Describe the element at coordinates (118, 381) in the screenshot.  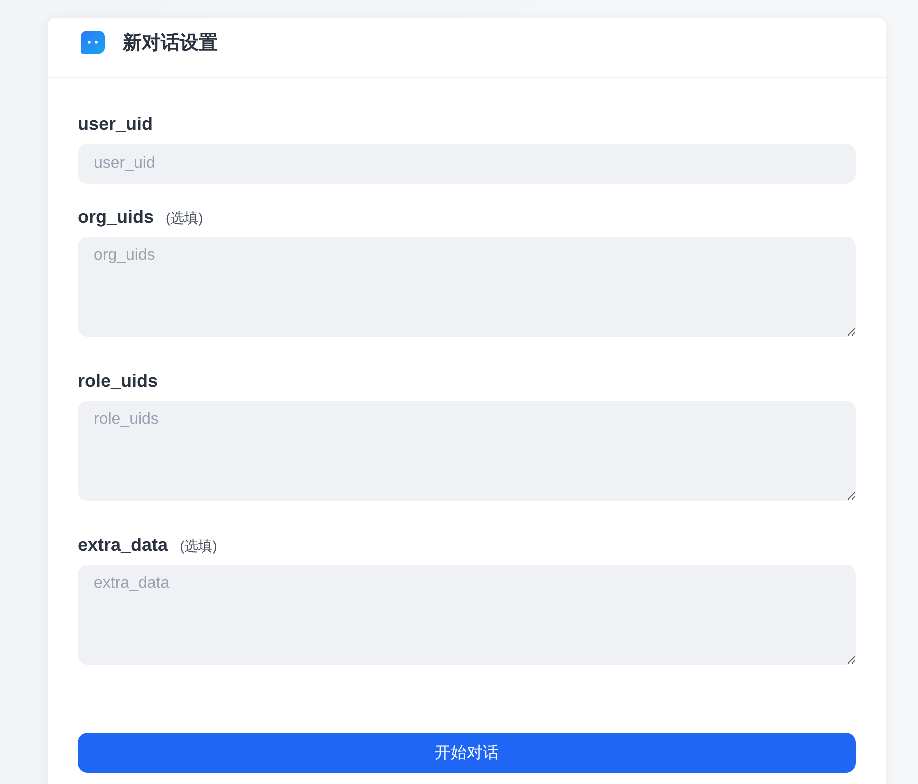
I see `field-label: role_uids` at that location.